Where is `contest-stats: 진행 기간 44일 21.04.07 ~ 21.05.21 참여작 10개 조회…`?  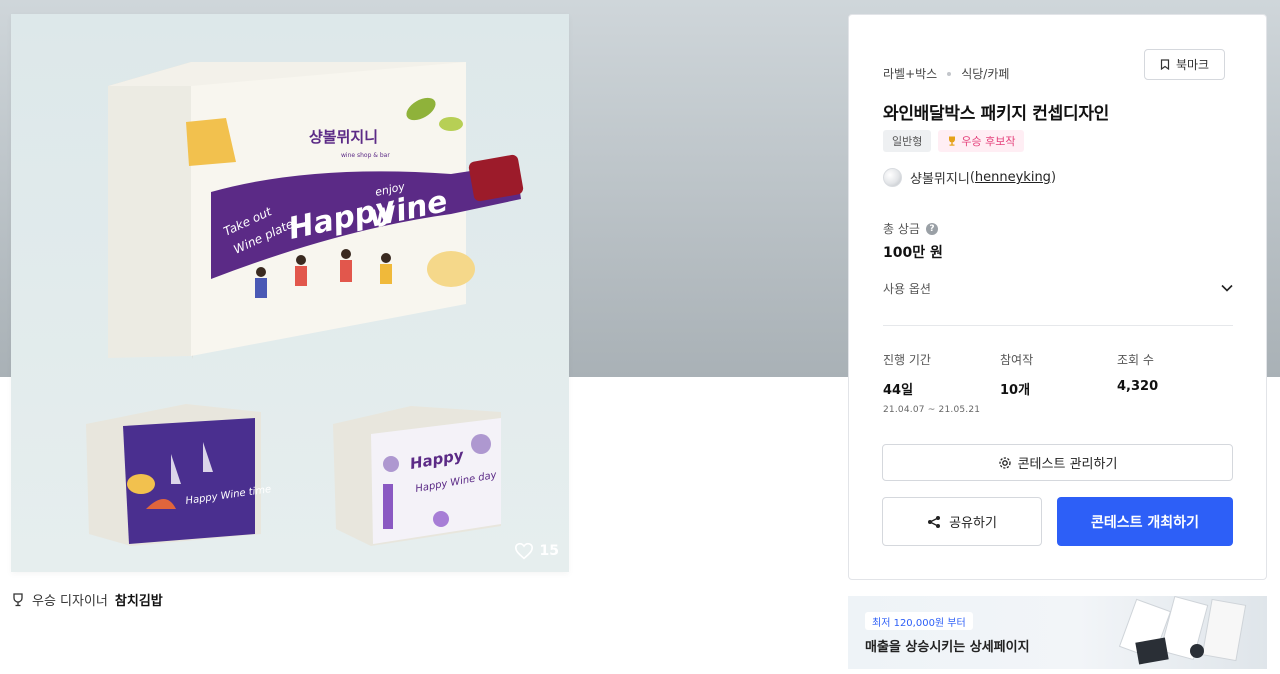 contest-stats: 진행 기간 44일 21.04.07 ~ 21.05.21 참여작 10개 조회… is located at coordinates (1058, 383).